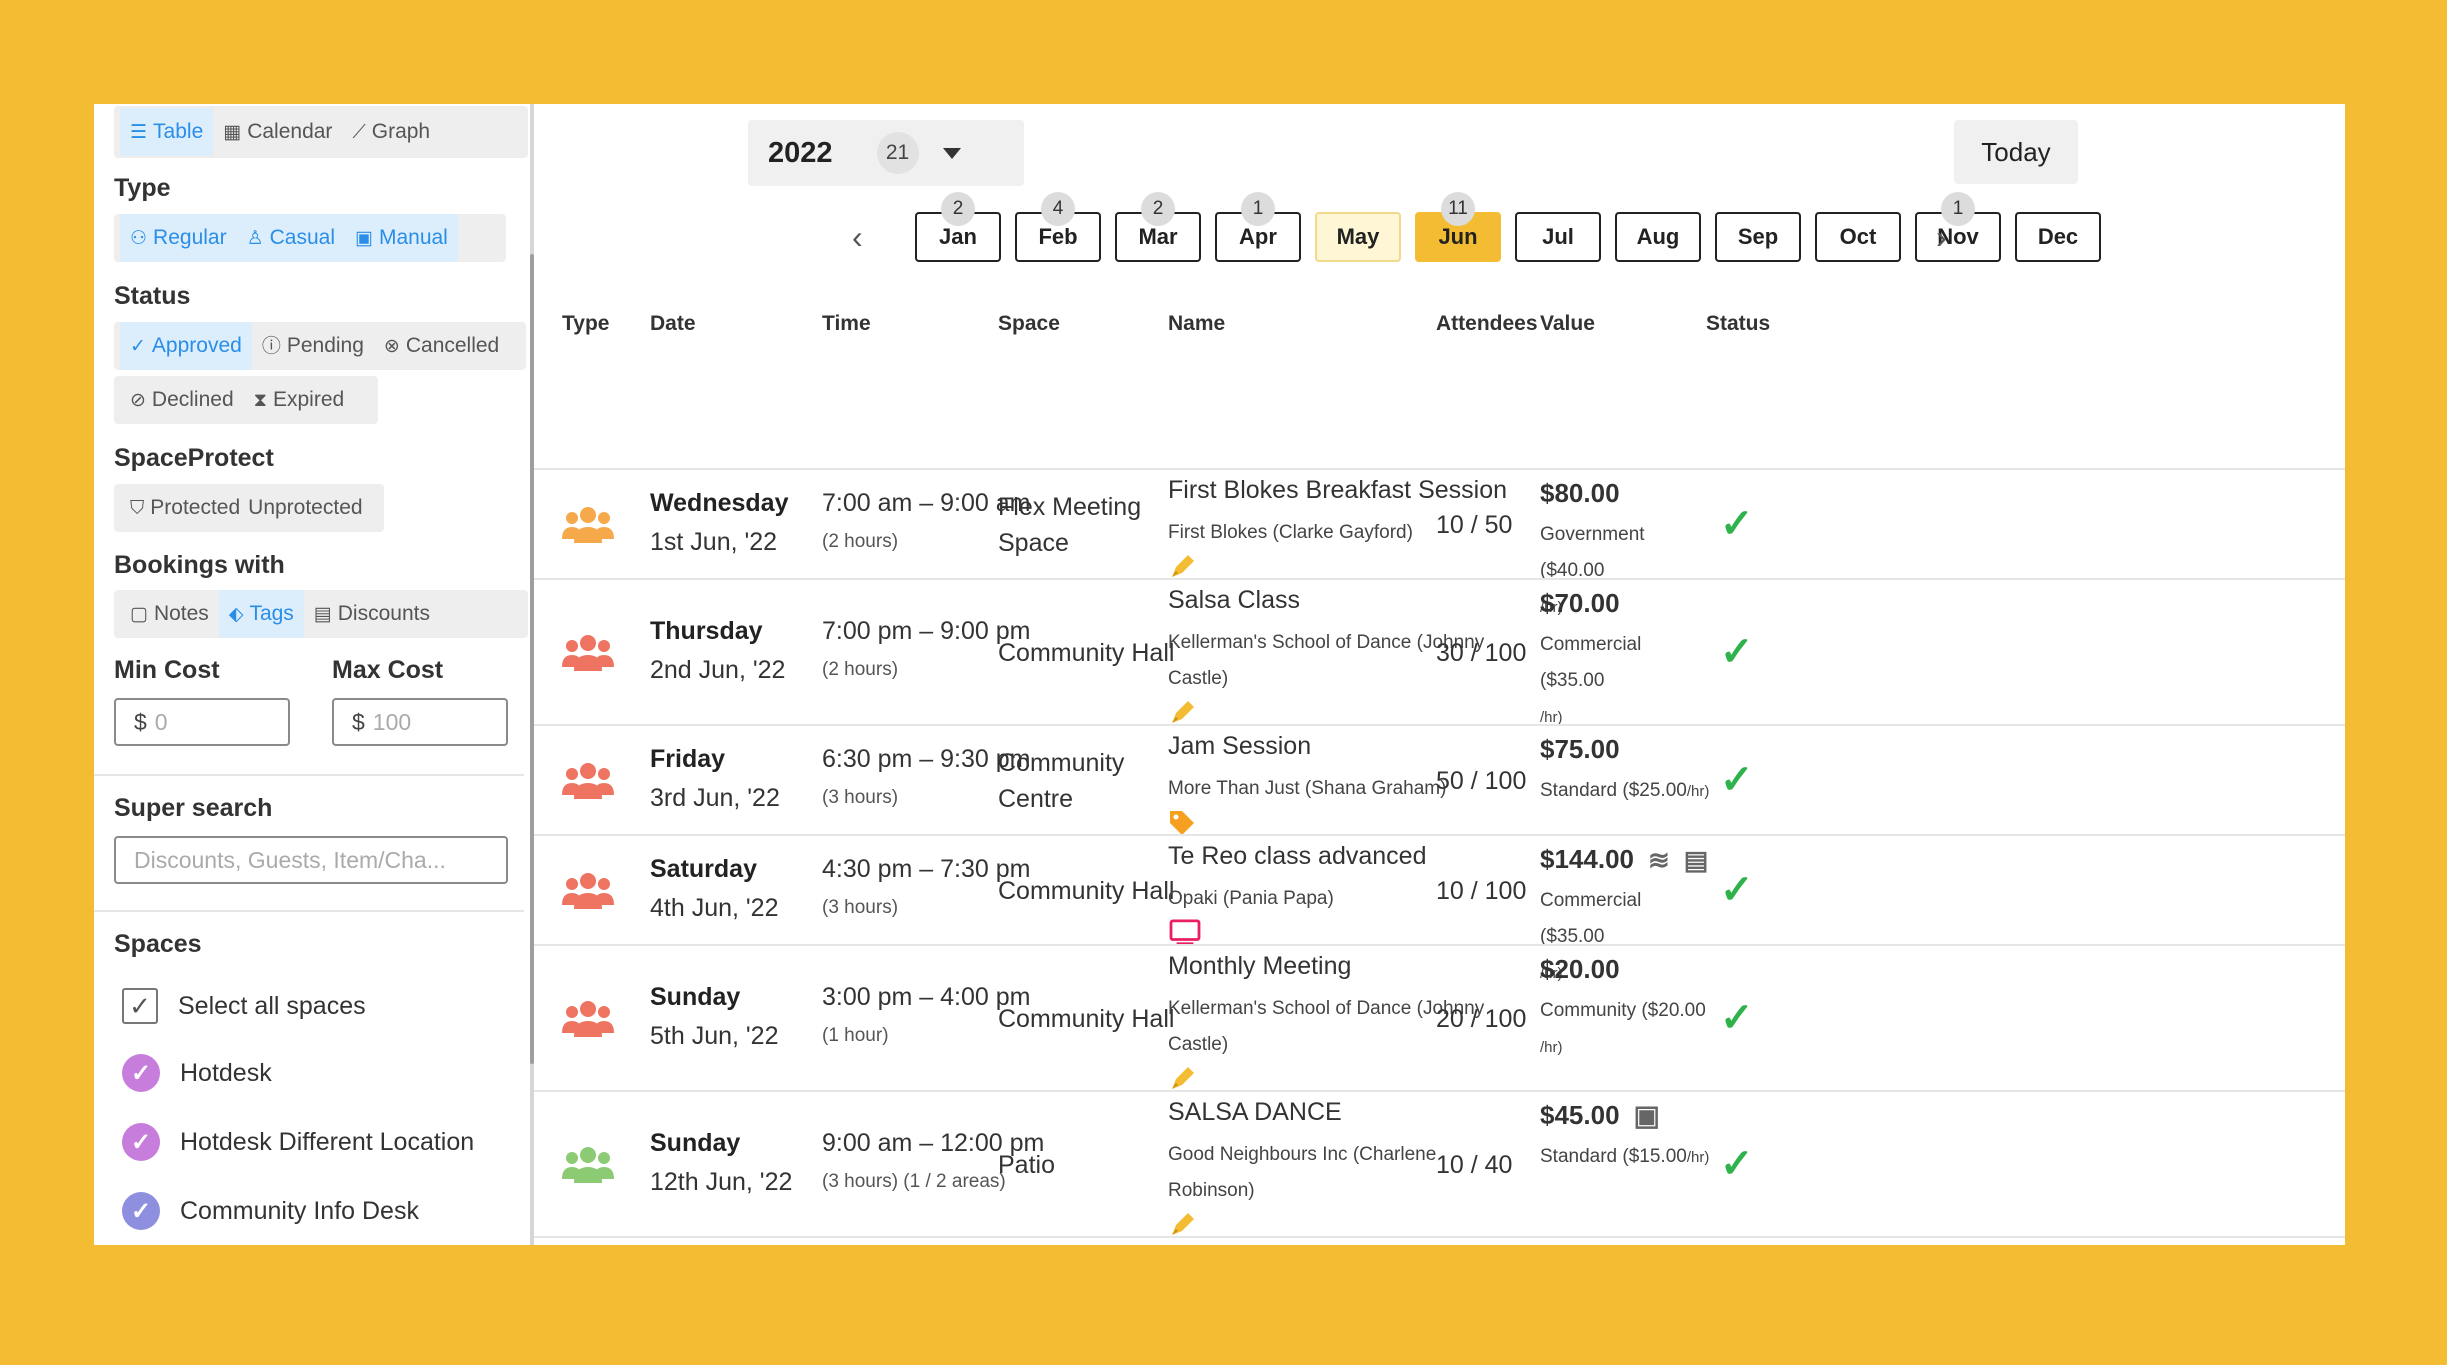 The image size is (2447, 1365). Describe the element at coordinates (313, 346) in the screenshot. I see `status-pending-toggle: ⓘ Pending` at that location.